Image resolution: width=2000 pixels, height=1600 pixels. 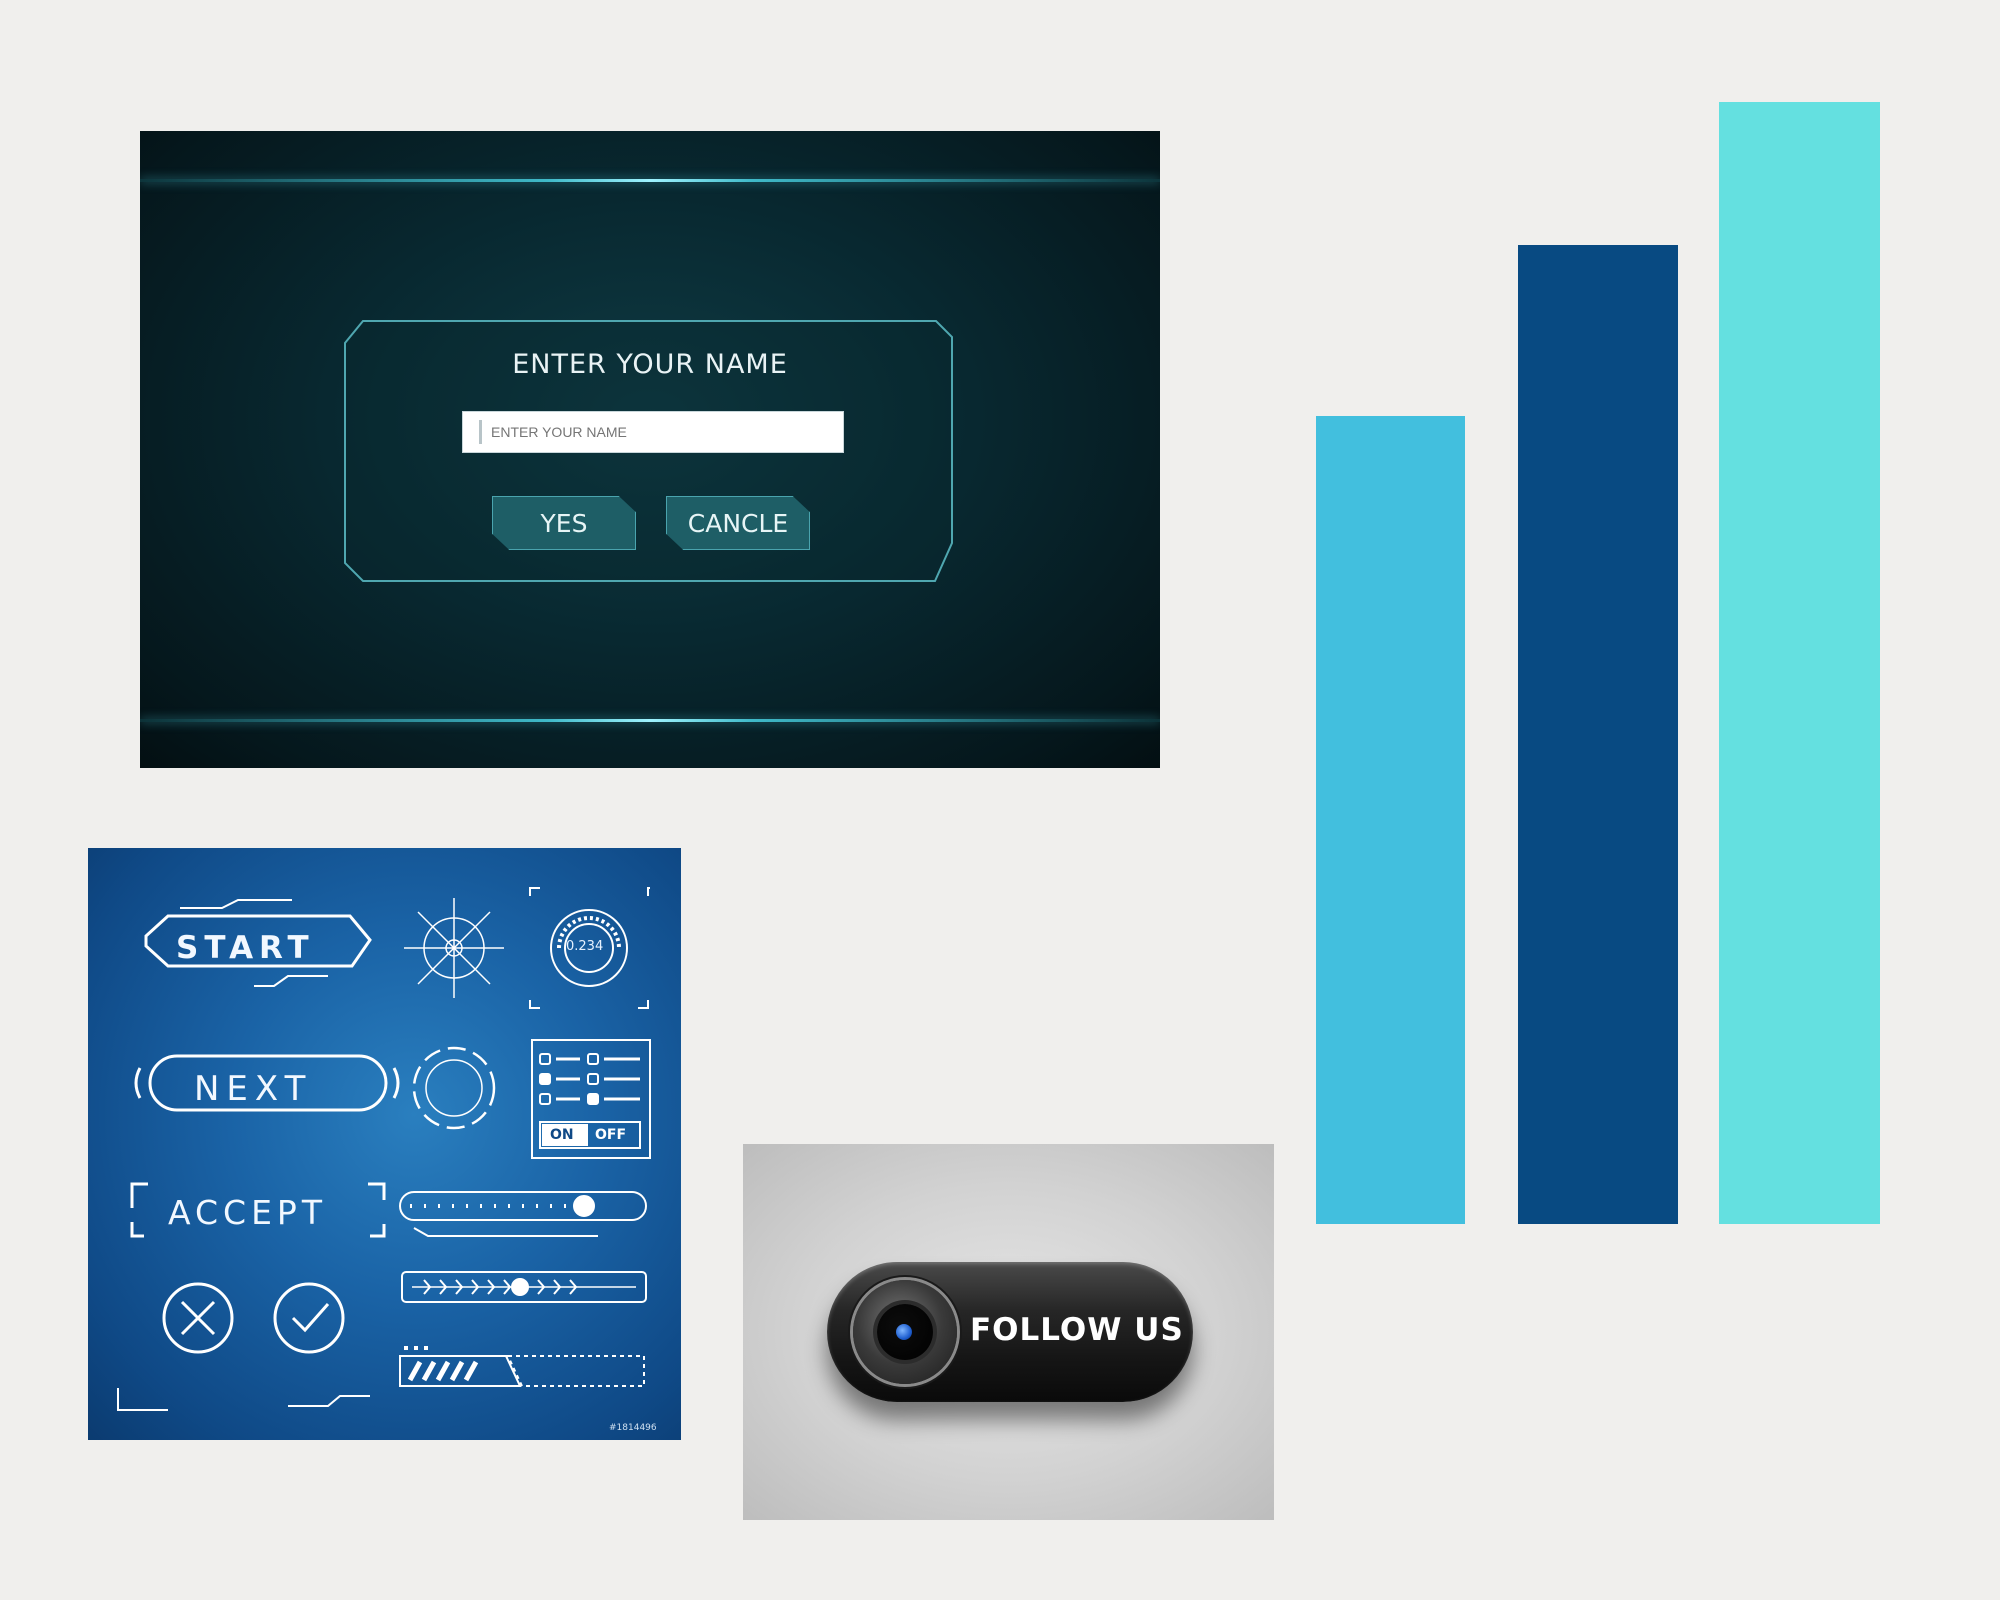 I want to click on toggle-off-label: OFF, so click(x=611, y=1135).